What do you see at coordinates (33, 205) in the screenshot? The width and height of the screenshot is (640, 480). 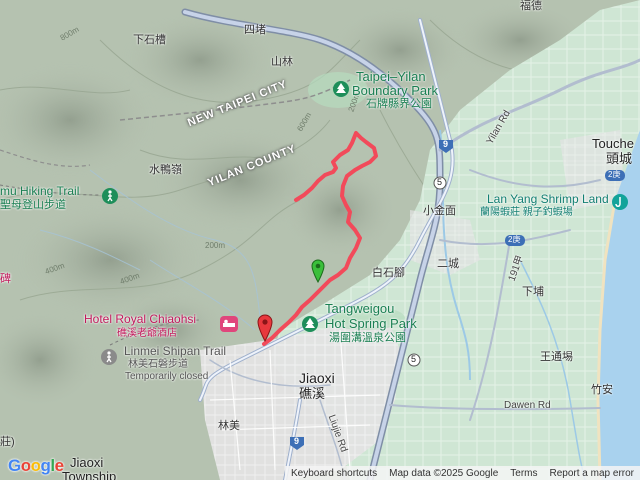 I see `poi-hiking-trail-cn: 聖母登山步道` at bounding box center [33, 205].